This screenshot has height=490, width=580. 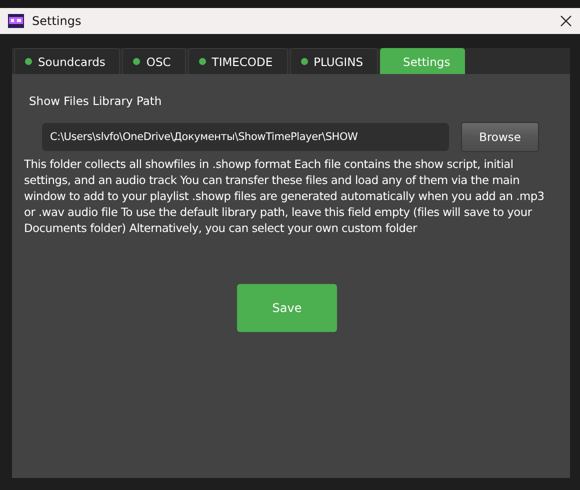 I want to click on window-title: Settings, so click(x=57, y=21).